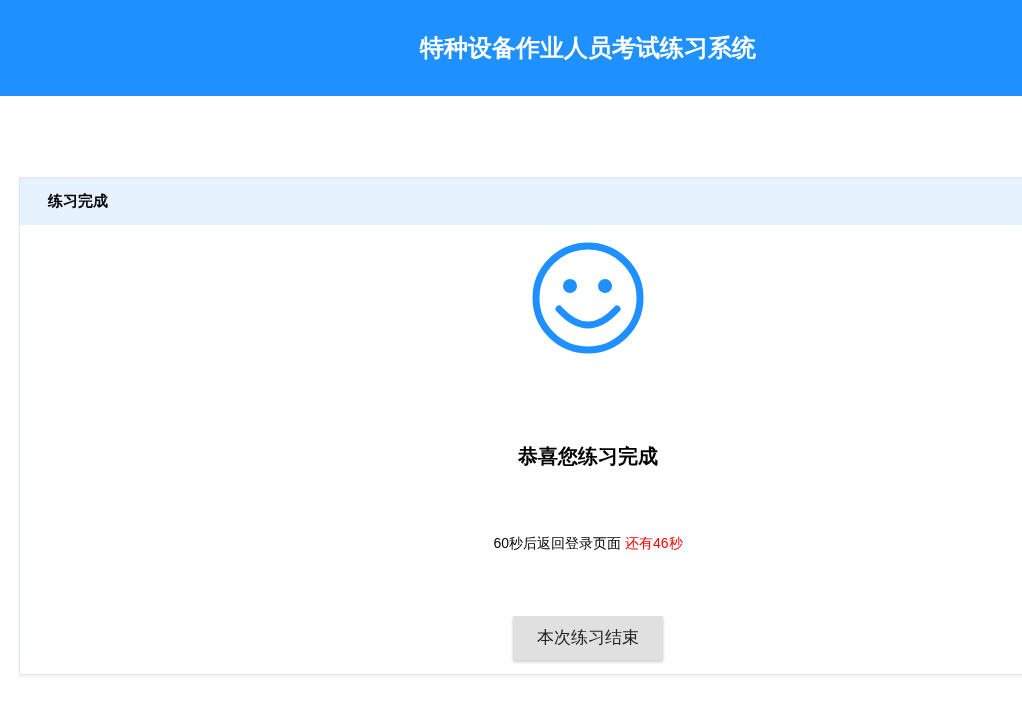  I want to click on remaining-time: 还有46秒, so click(654, 543).